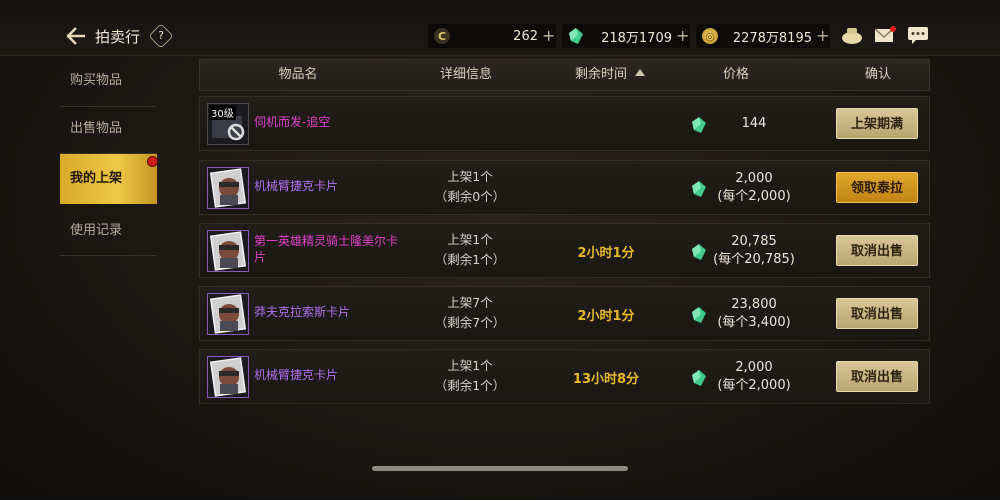 Image resolution: width=1000 pixels, height=500 pixels. What do you see at coordinates (302, 312) in the screenshot?
I see `item-name: 莽夫克拉索斯卡片` at bounding box center [302, 312].